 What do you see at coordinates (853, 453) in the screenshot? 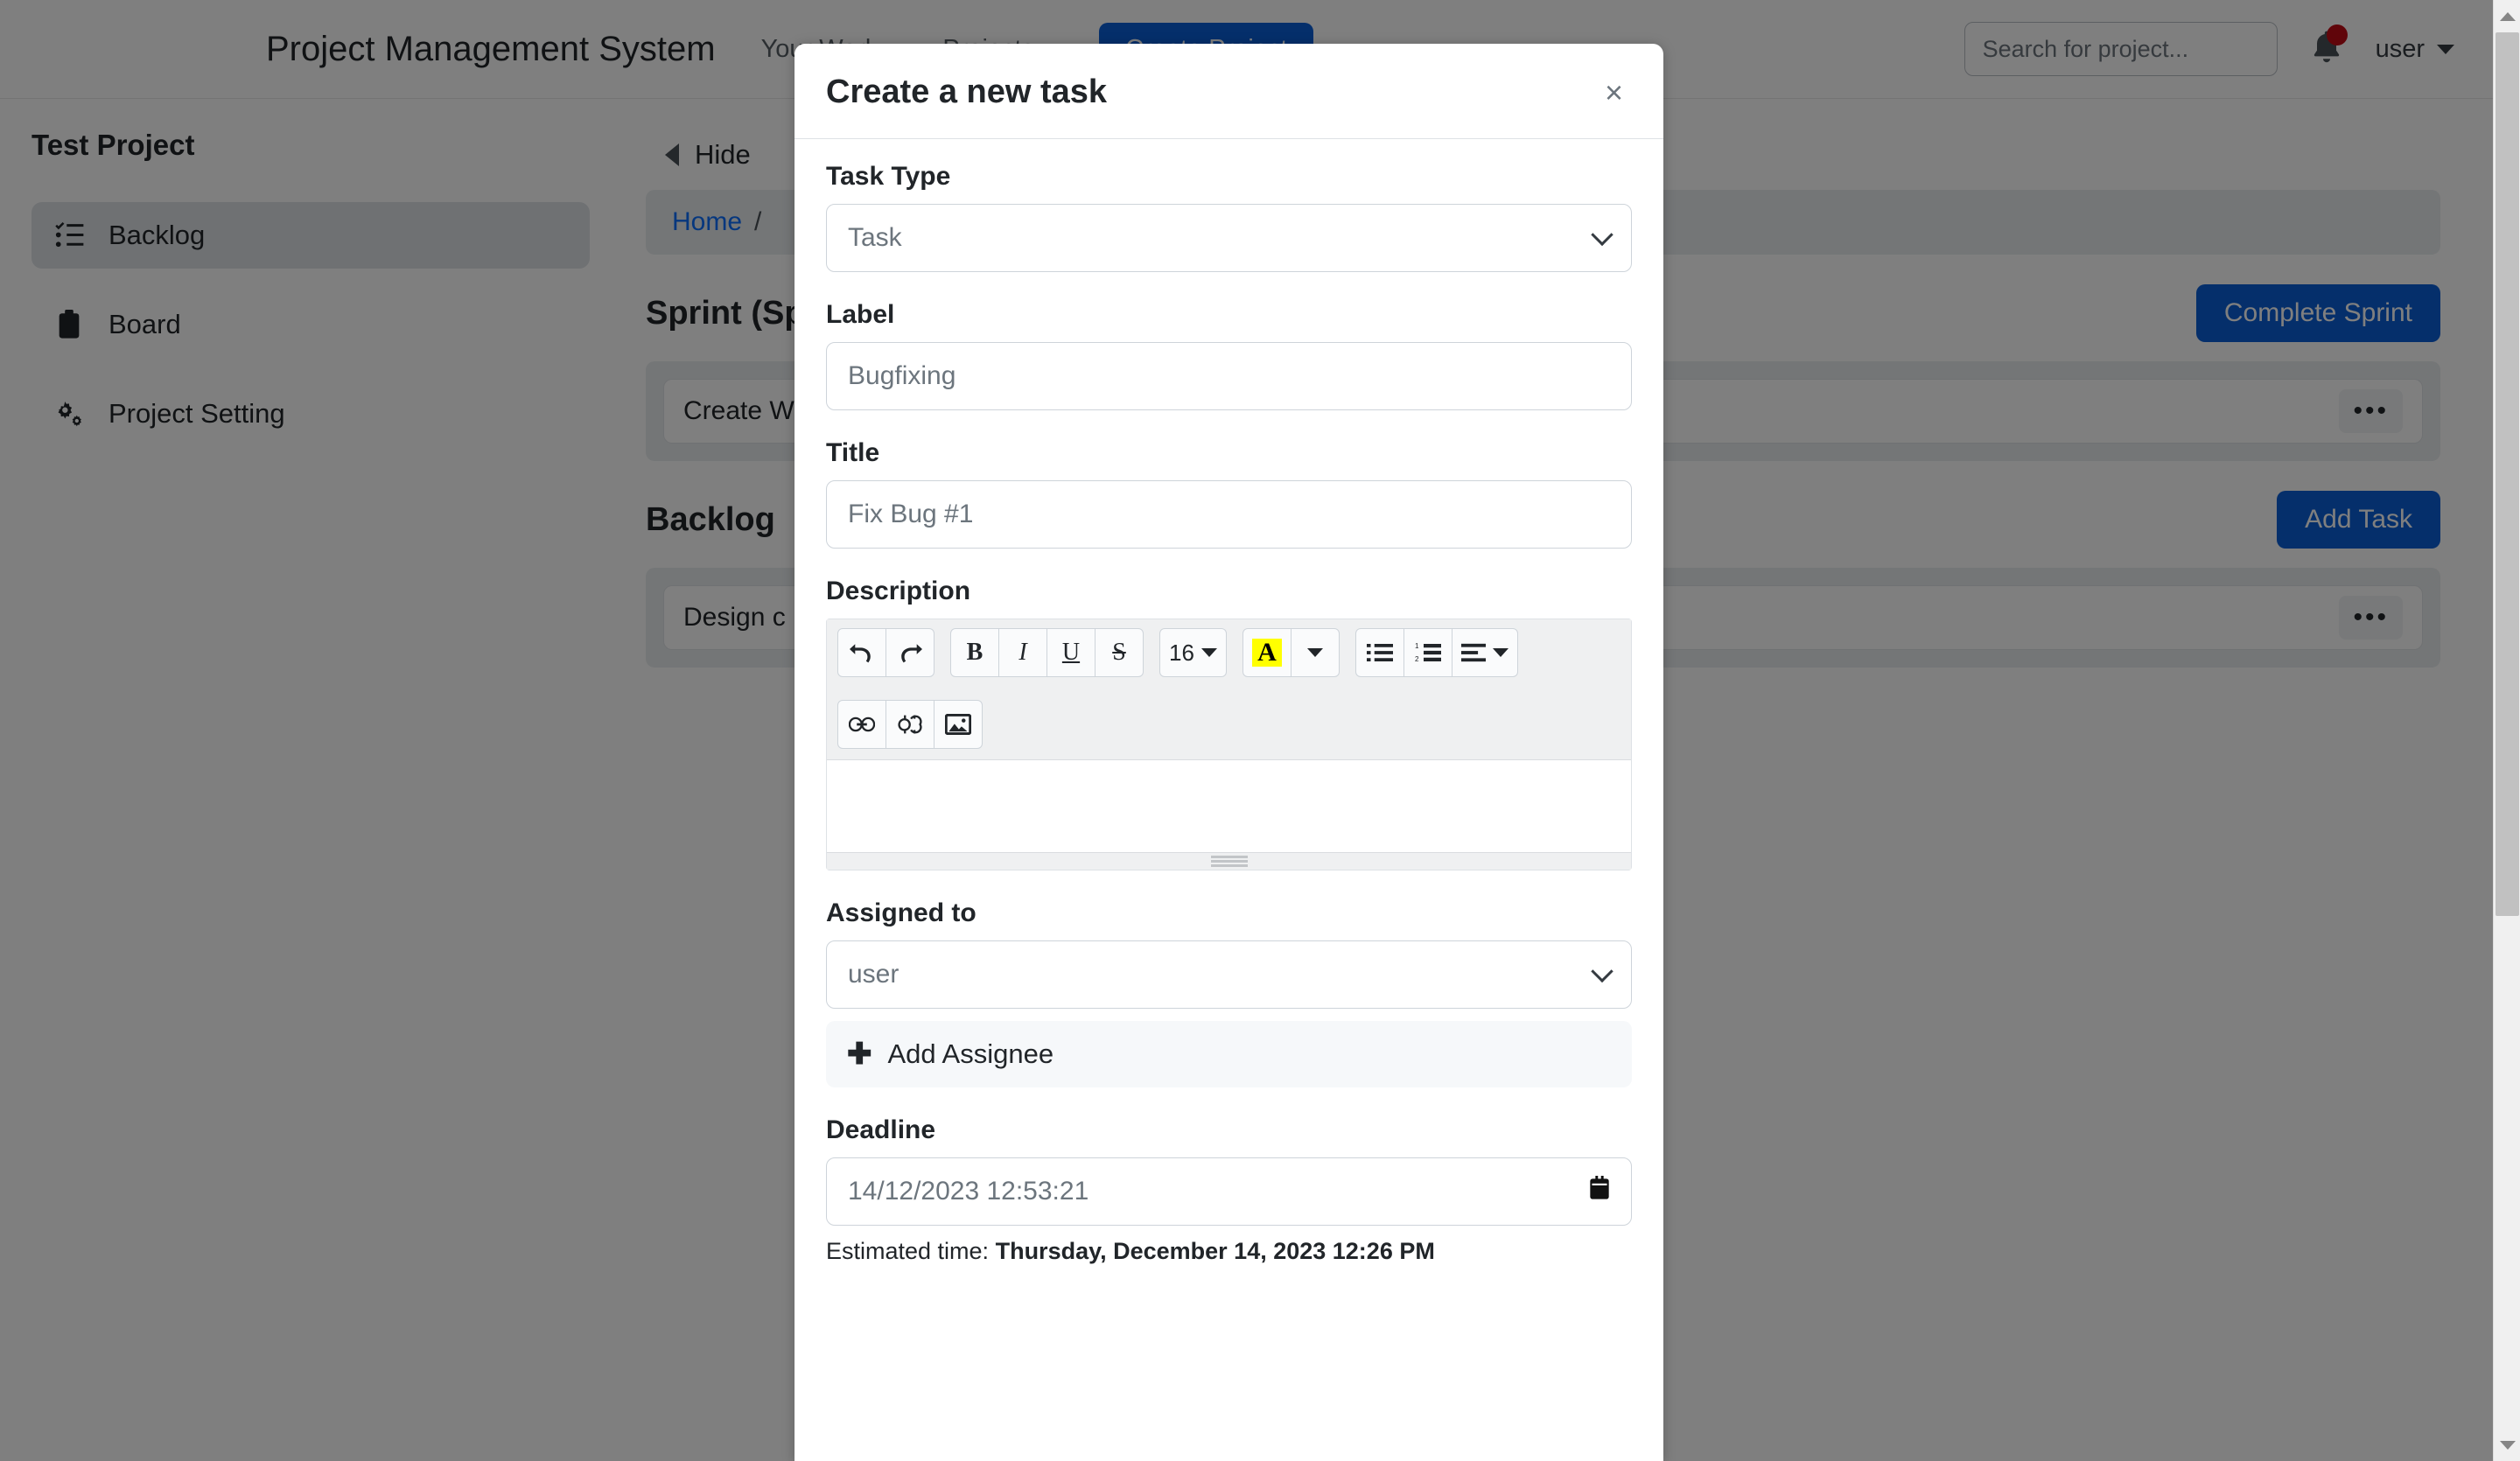
I see `title-field-label: Title` at bounding box center [853, 453].